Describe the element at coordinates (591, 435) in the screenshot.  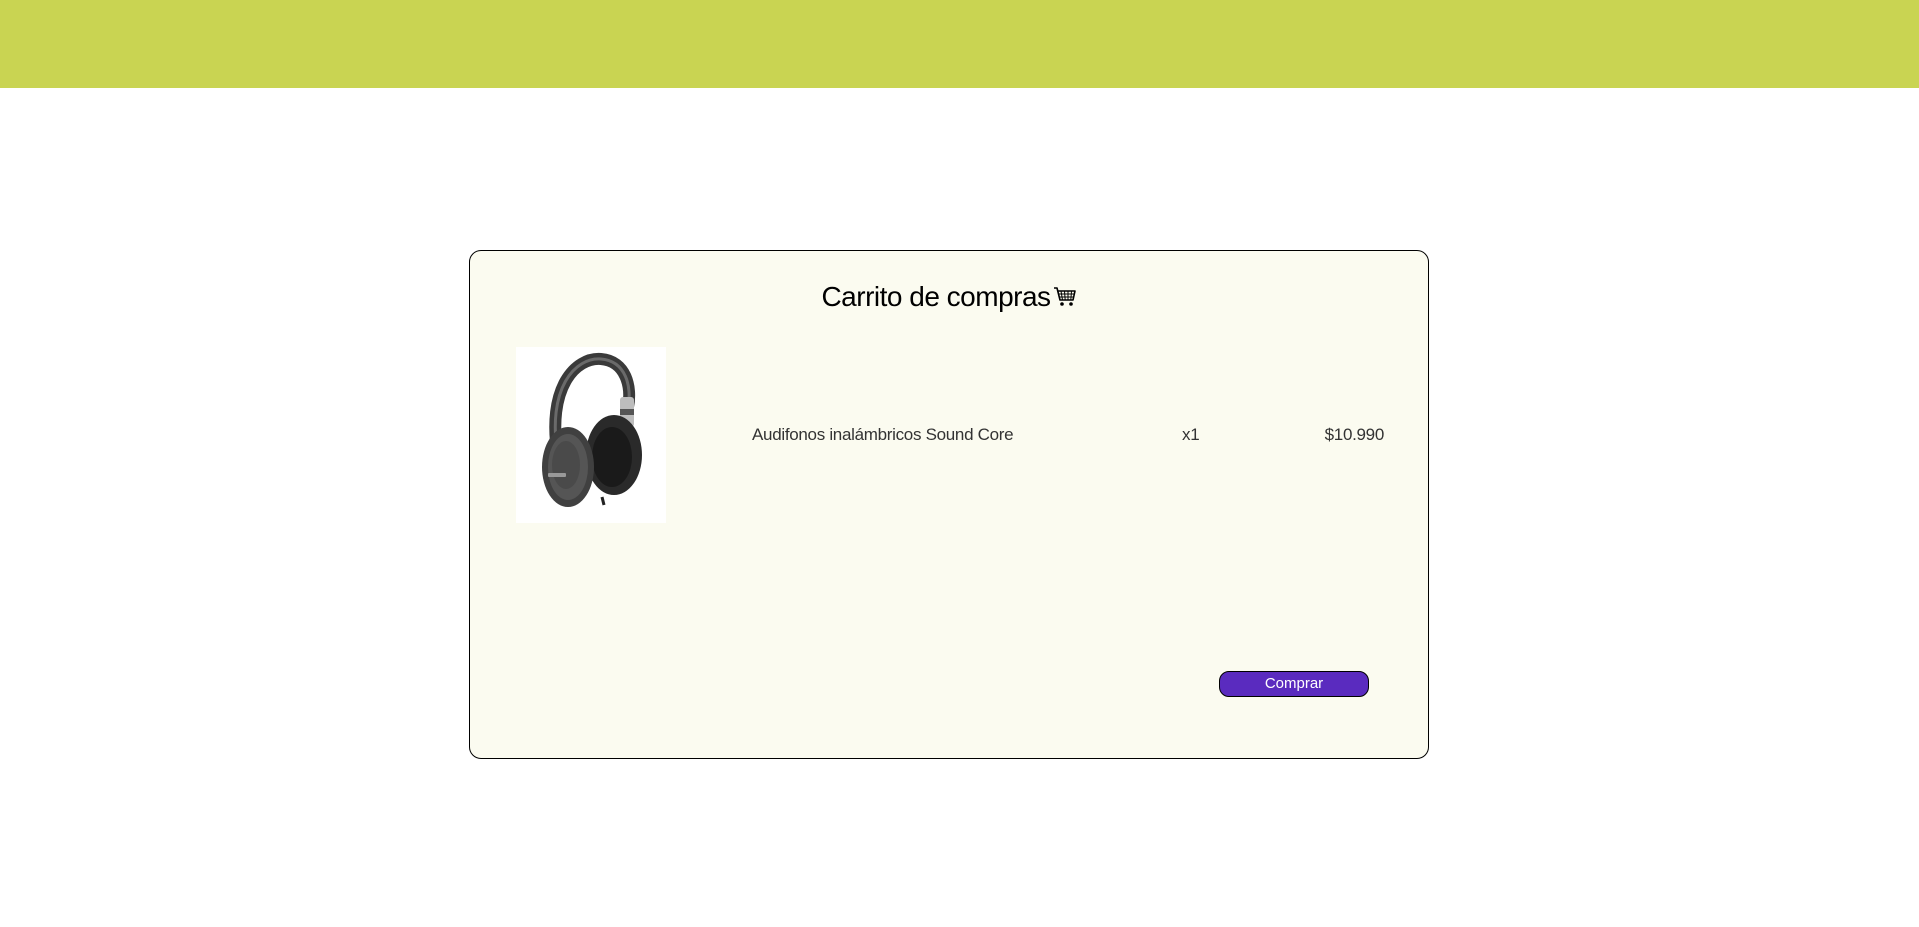
I see `headphones-product-image` at that location.